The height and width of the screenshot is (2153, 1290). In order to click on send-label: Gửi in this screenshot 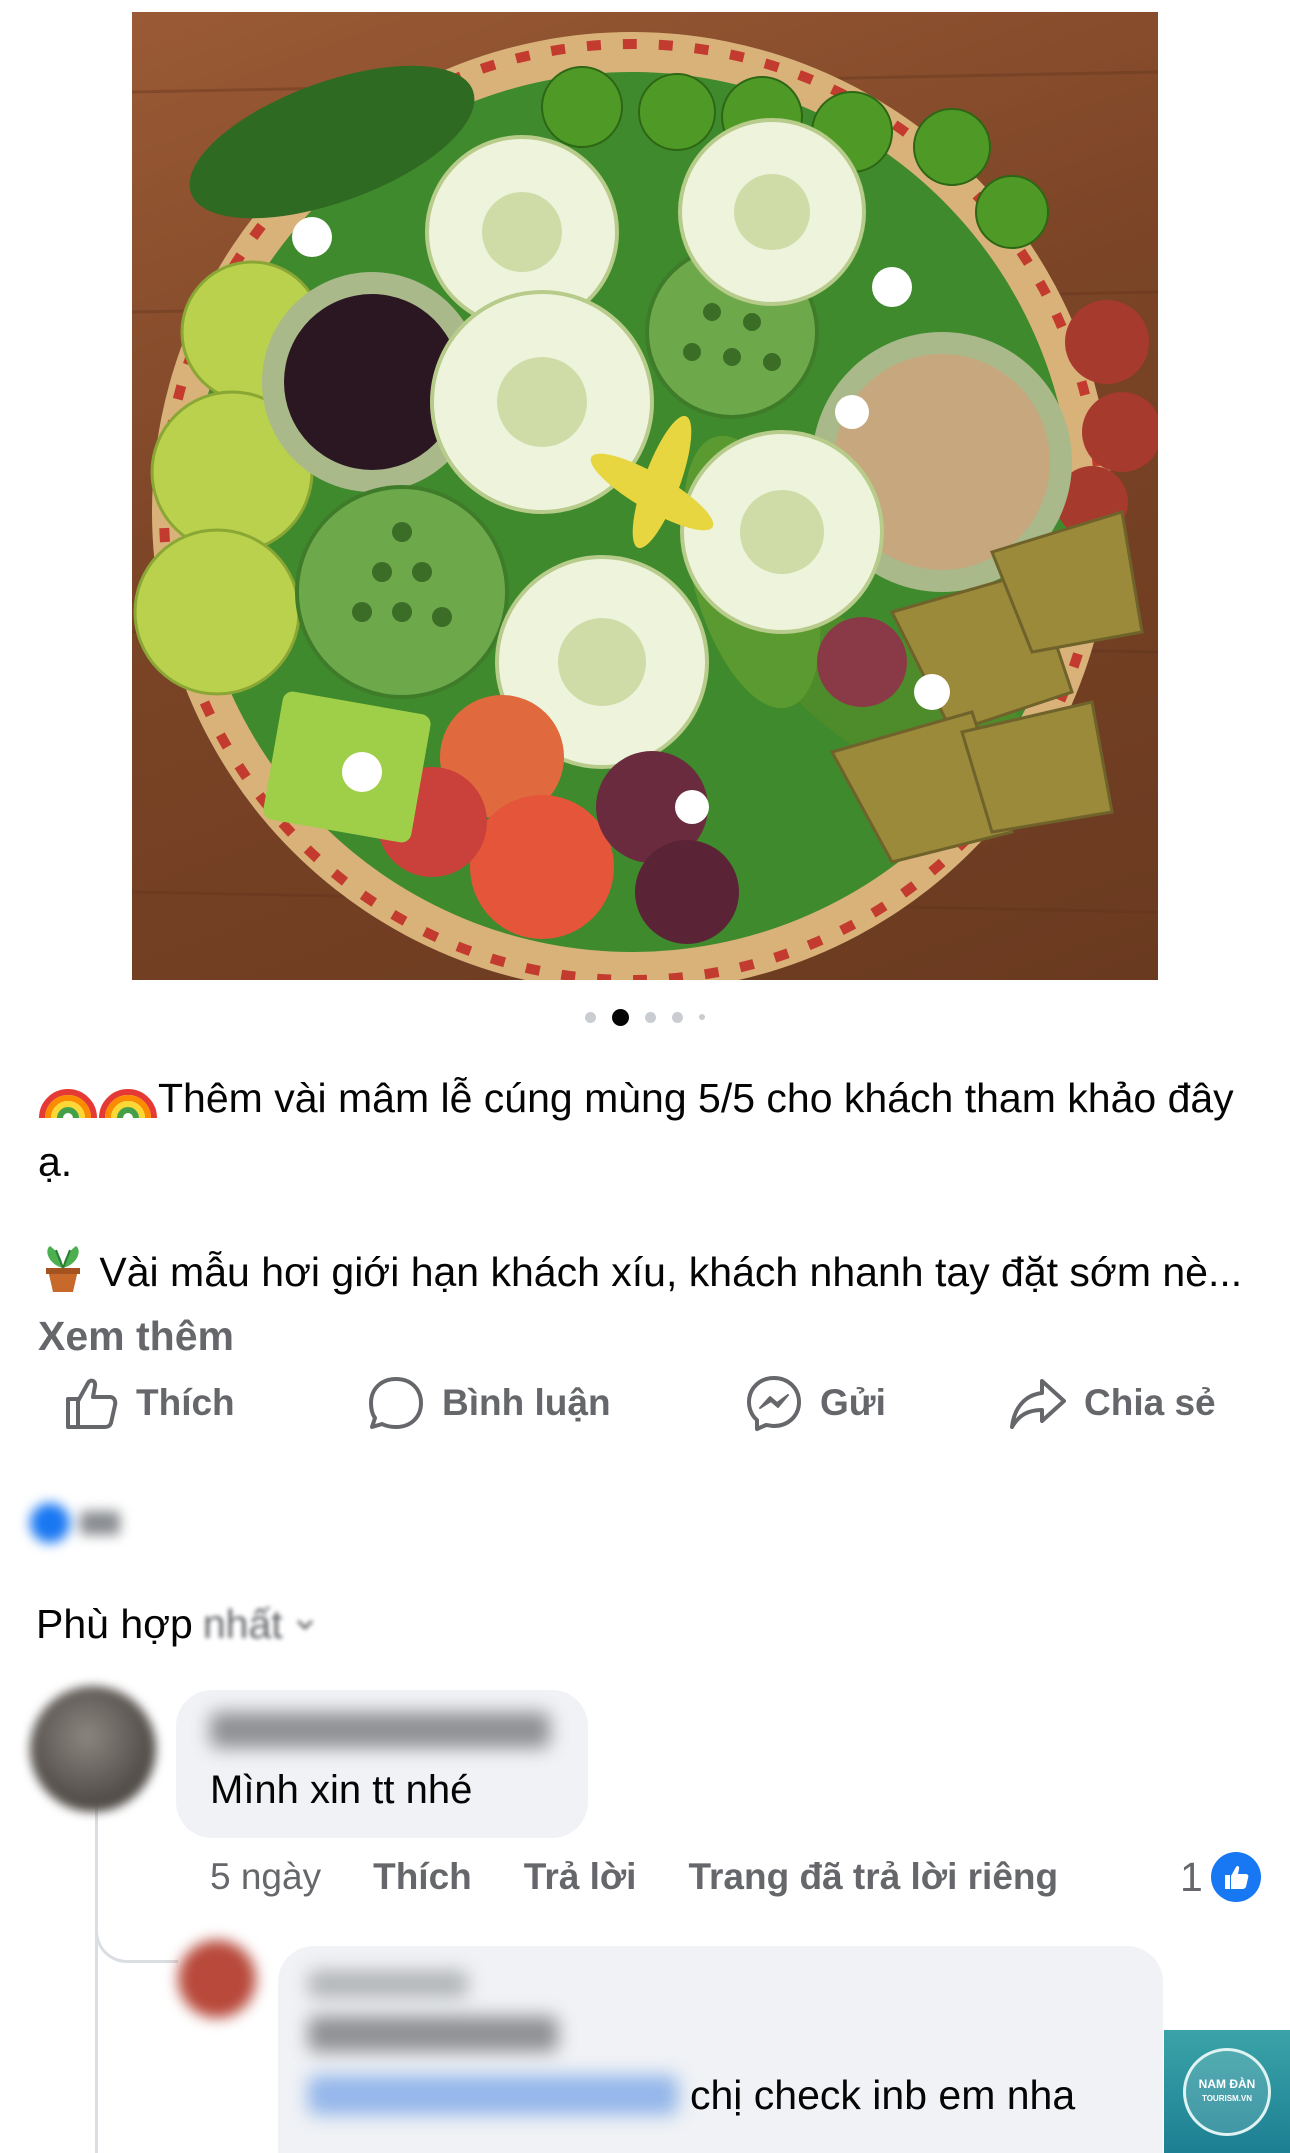, I will do `click(853, 1402)`.